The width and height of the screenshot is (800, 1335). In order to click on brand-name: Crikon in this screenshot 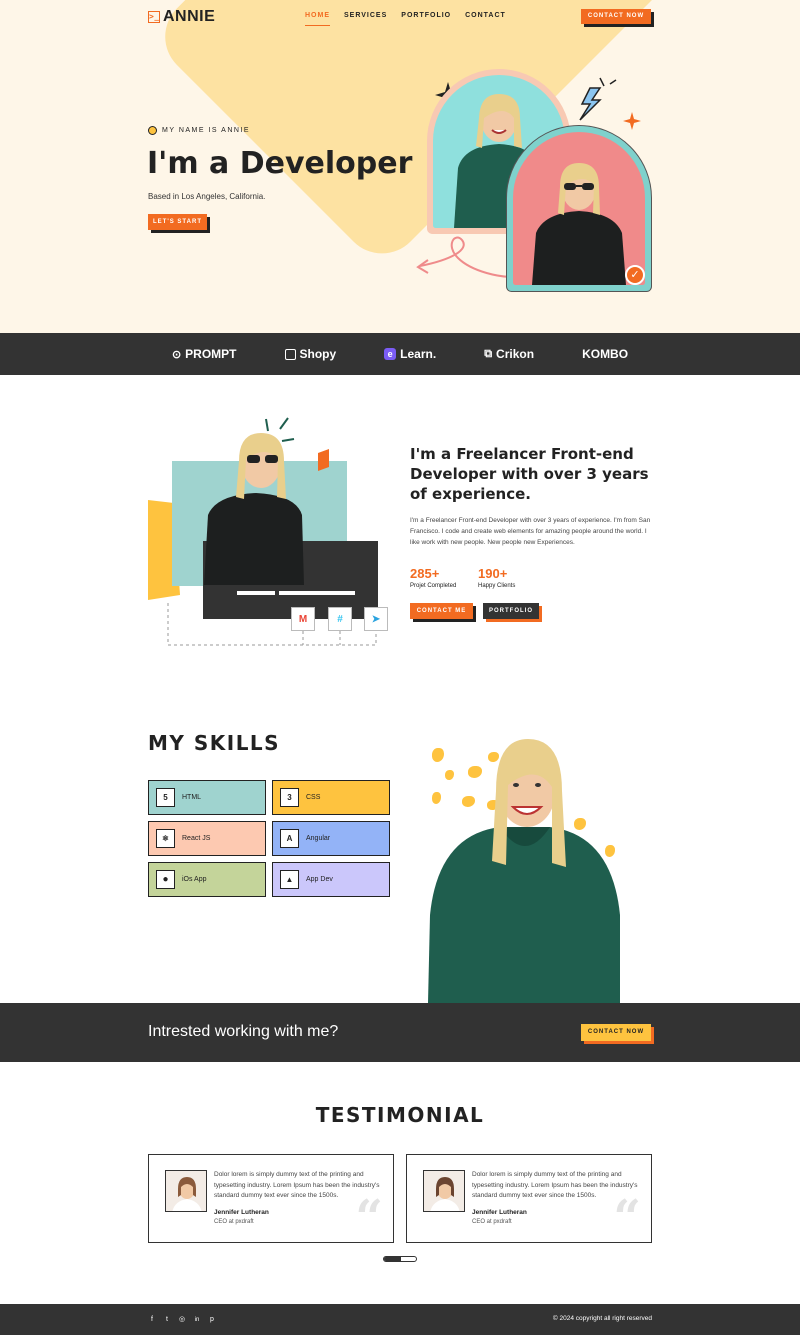, I will do `click(515, 354)`.